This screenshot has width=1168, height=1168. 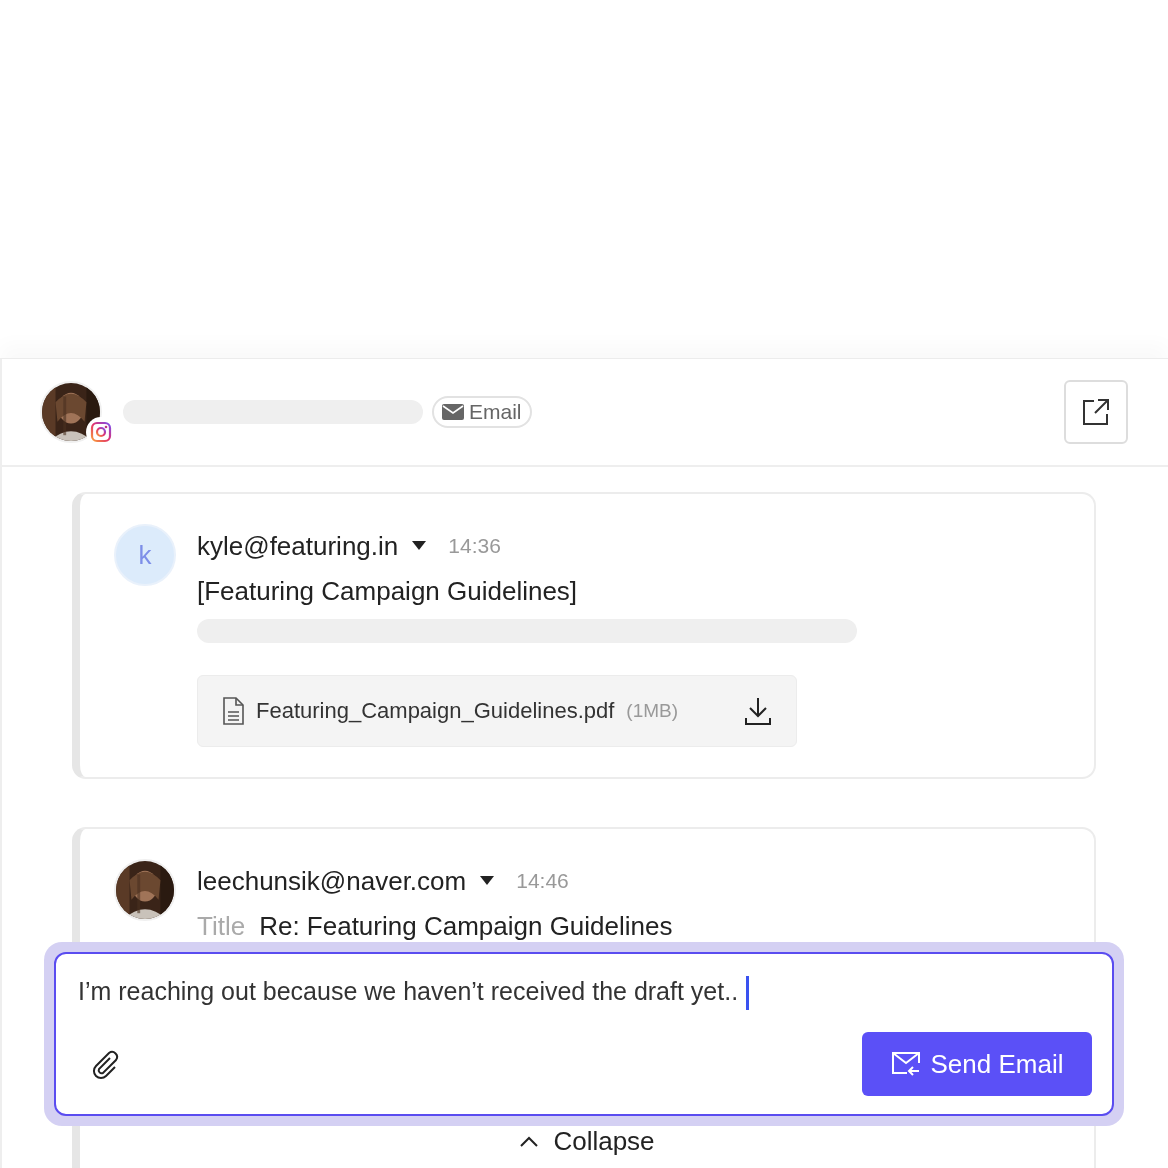 I want to click on download-icon, so click(x=758, y=711).